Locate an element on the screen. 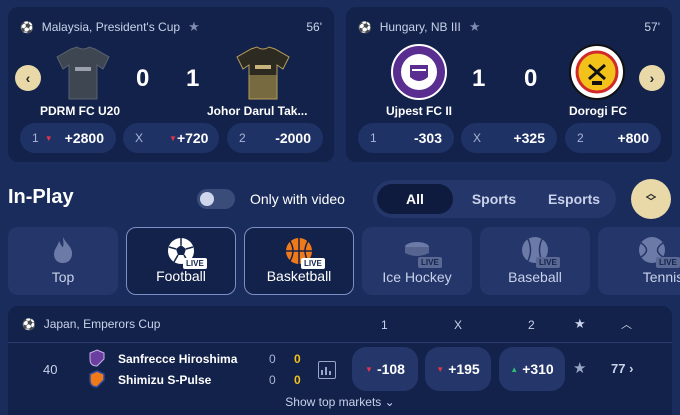 The width and height of the screenshot is (680, 415). odds-value: -2000 is located at coordinates (293, 138).